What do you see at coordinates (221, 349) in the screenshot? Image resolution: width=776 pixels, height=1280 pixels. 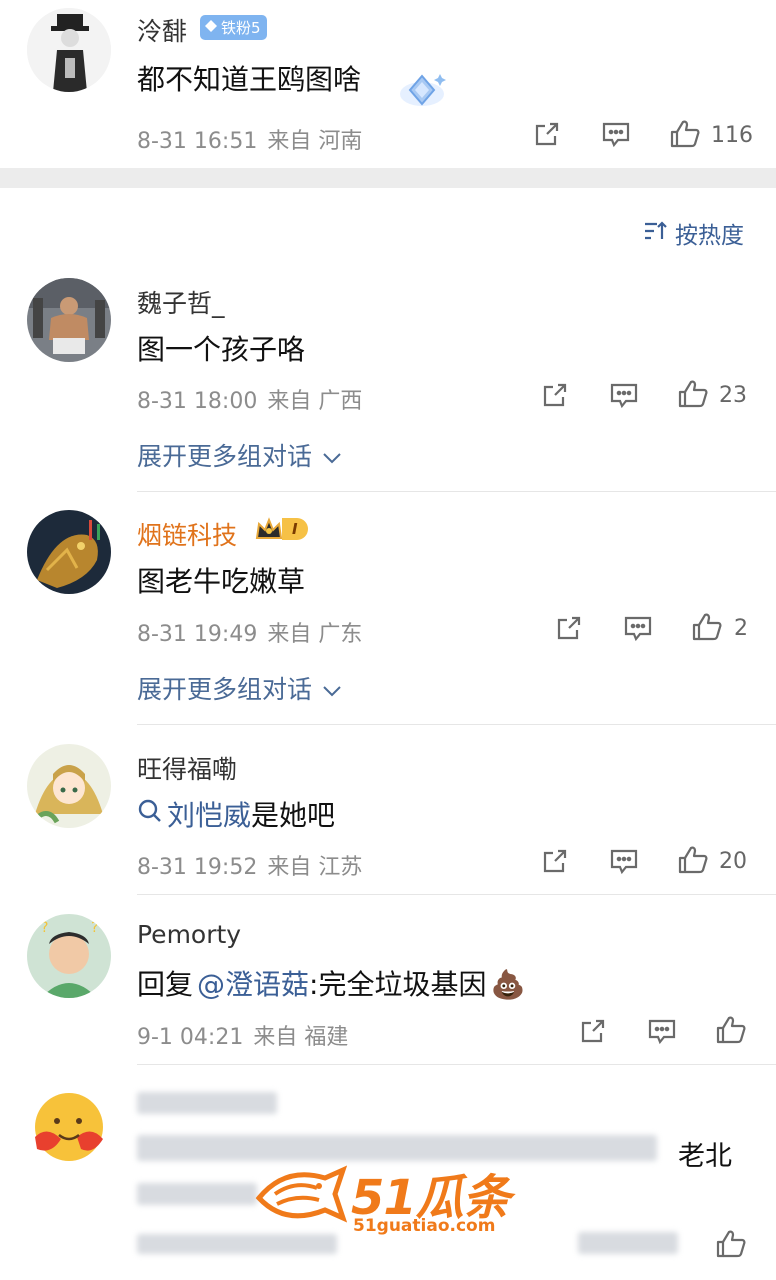 I see `comment-text: 图一个孩子咯` at bounding box center [221, 349].